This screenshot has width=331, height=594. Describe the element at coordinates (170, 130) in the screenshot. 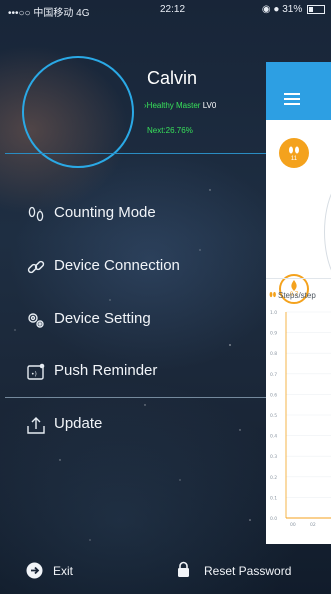

I see `next-level-progress: Next:26.76%` at that location.